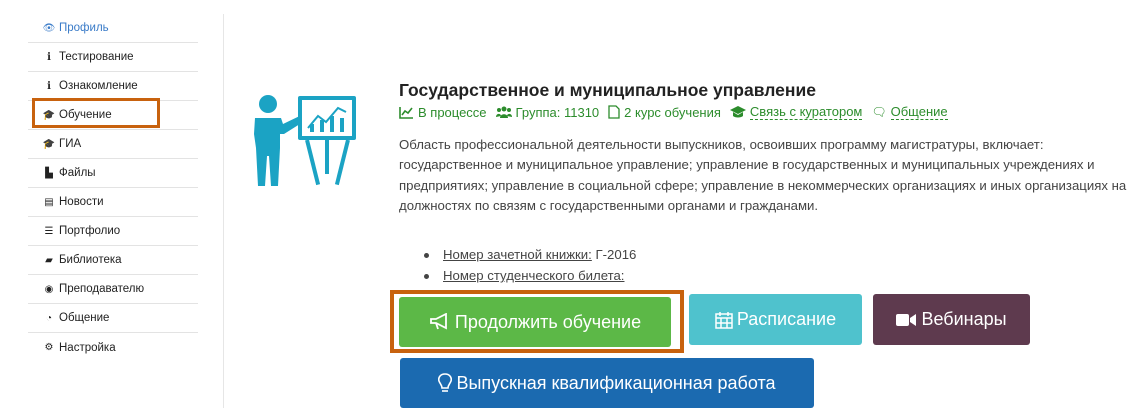  What do you see at coordinates (84, 28) in the screenshot?
I see `sidebar-item-label: Профиль` at bounding box center [84, 28].